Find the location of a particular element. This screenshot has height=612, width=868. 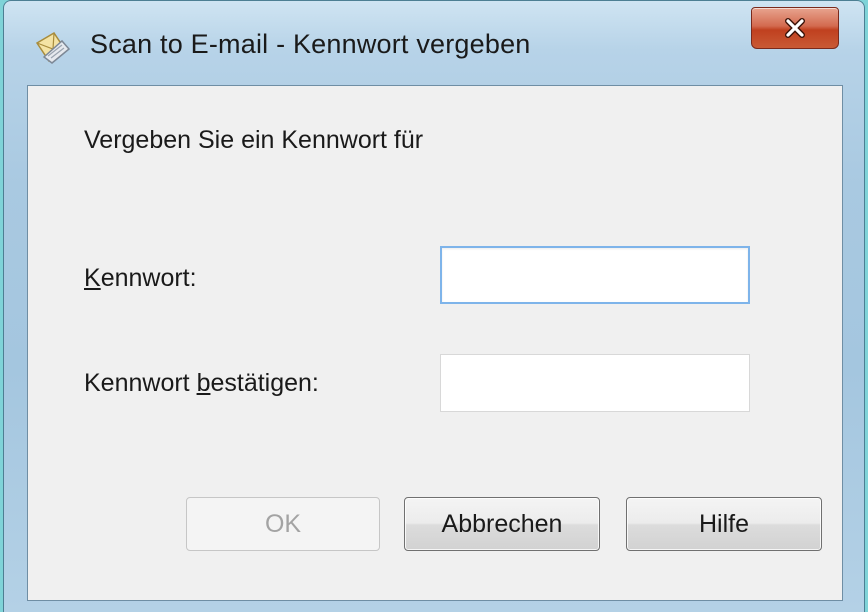

password-label-accesskey: K is located at coordinates (92, 278).